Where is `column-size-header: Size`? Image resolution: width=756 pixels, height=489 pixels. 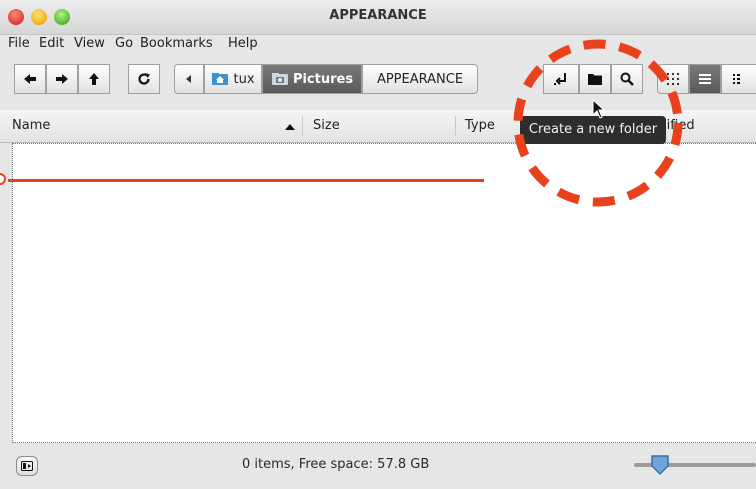
column-size-header: Size is located at coordinates (326, 125).